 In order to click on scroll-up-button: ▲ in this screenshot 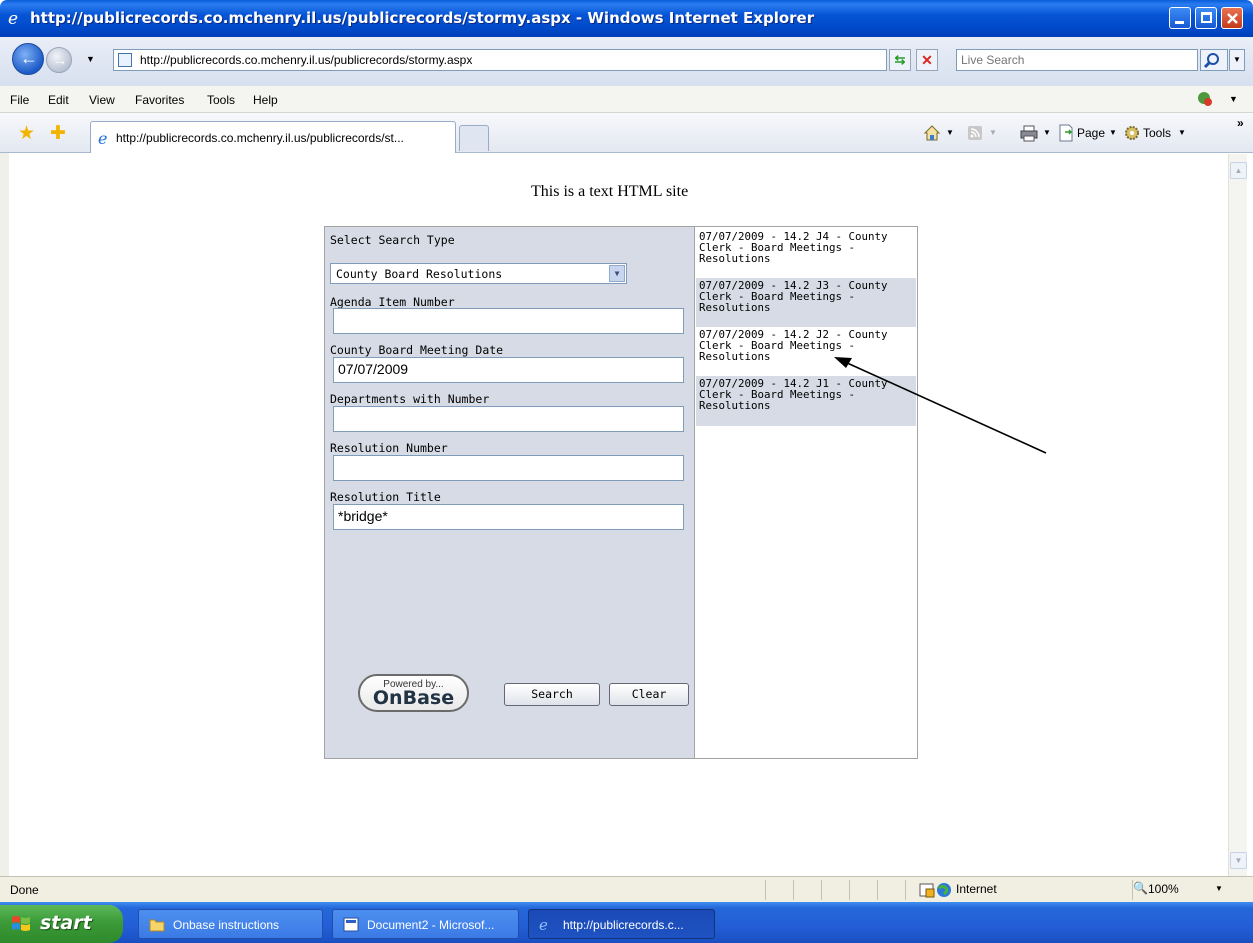, I will do `click(1238, 170)`.